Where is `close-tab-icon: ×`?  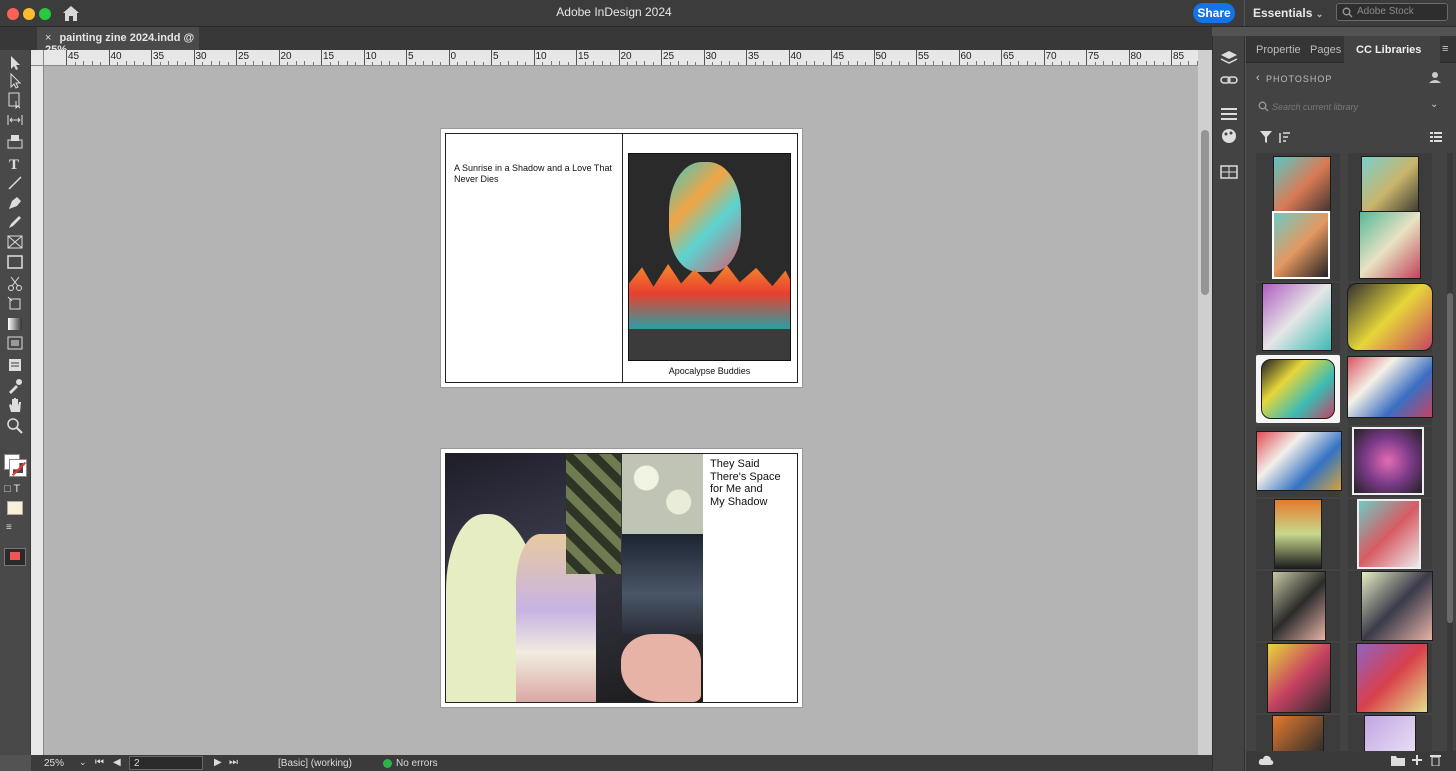
close-tab-icon: × is located at coordinates (48, 38).